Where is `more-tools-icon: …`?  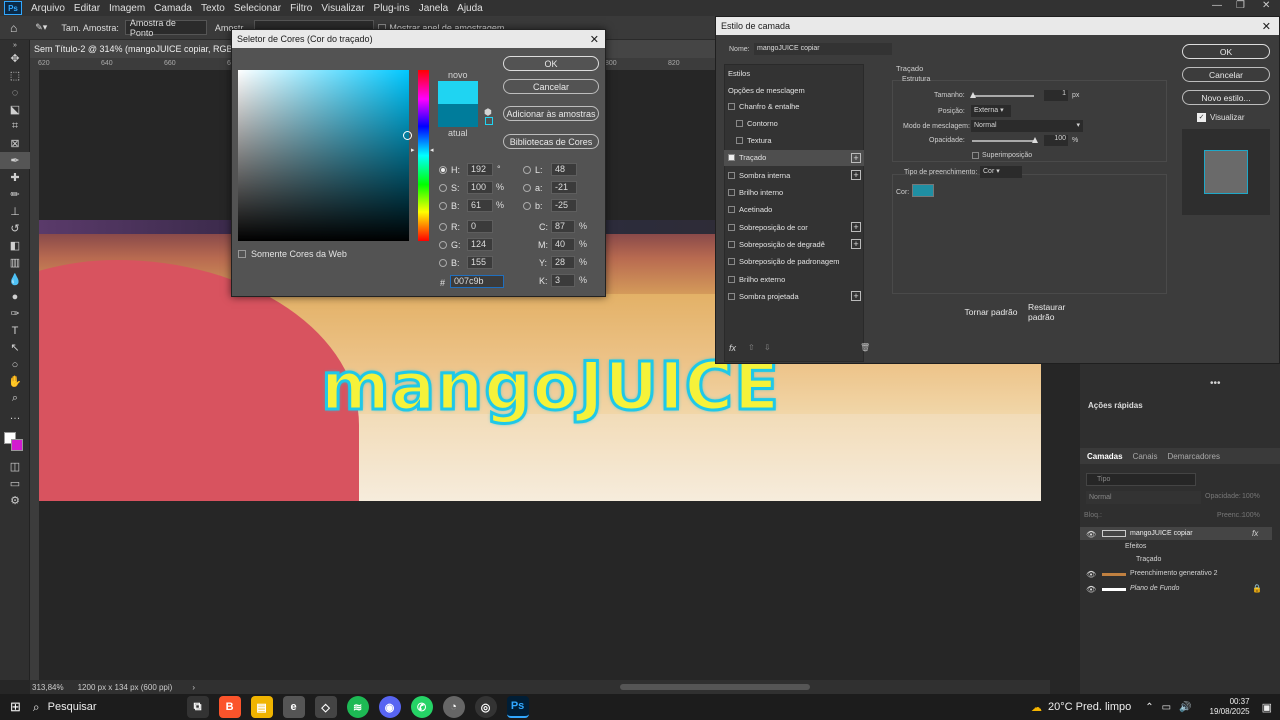
more-tools-icon: … is located at coordinates (15, 415).